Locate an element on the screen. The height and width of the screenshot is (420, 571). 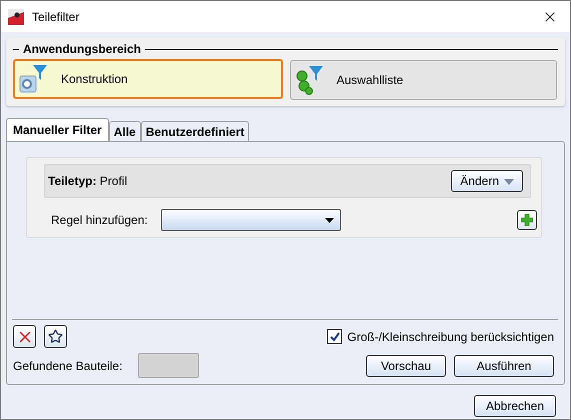
star-icon is located at coordinates (55, 336).